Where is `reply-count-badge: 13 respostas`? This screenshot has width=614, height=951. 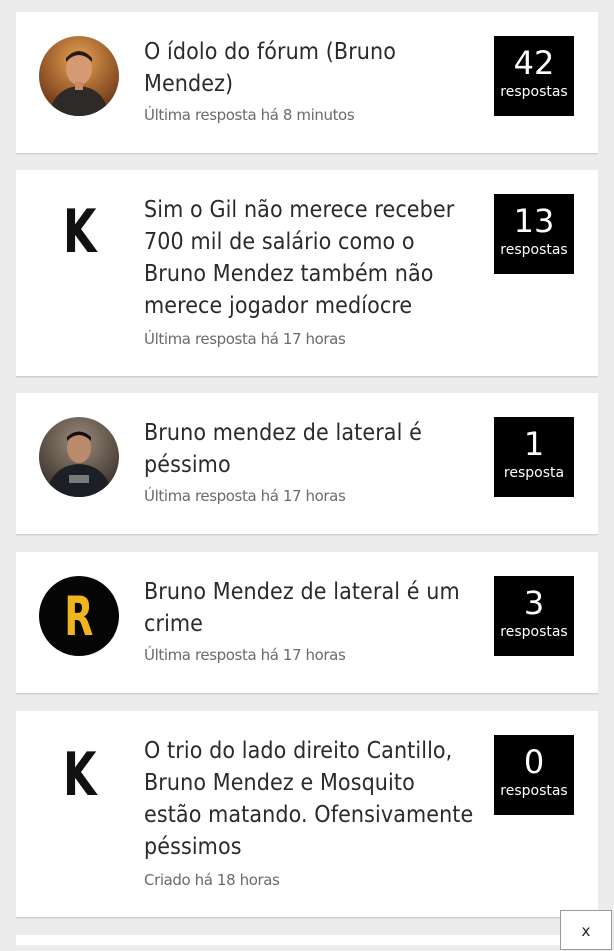
reply-count-badge: 13 respostas is located at coordinates (534, 234).